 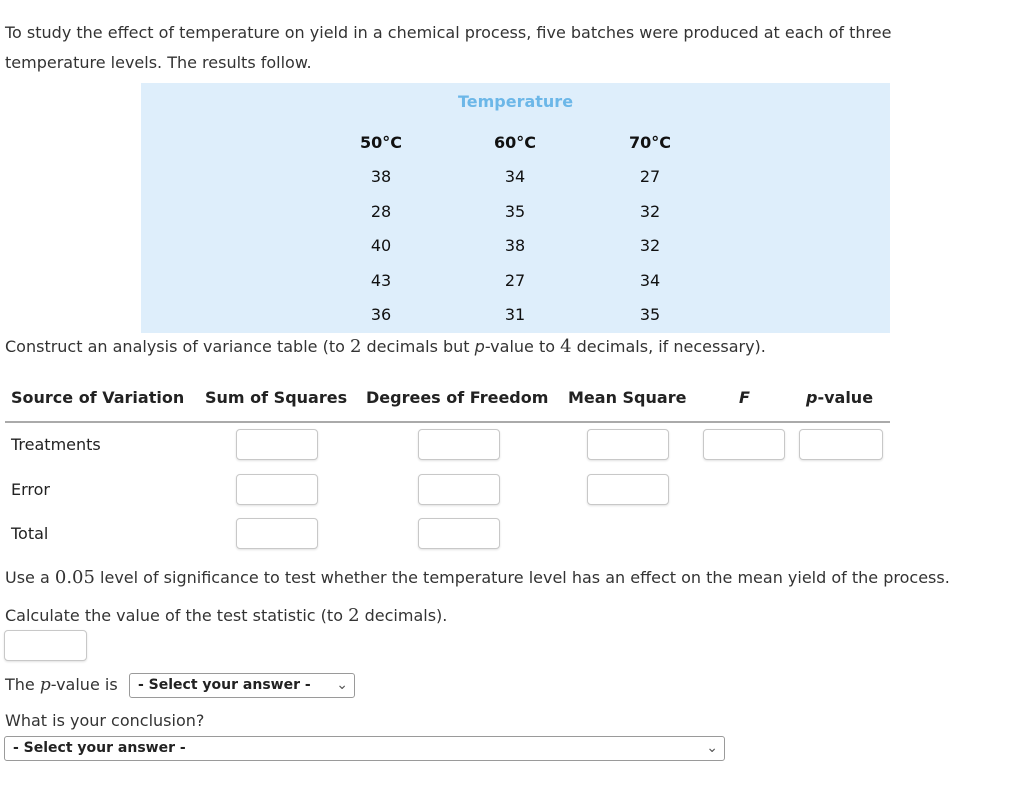 What do you see at coordinates (457, 397) in the screenshot?
I see `header-degrees-of-freedom: Degrees of Freedom` at bounding box center [457, 397].